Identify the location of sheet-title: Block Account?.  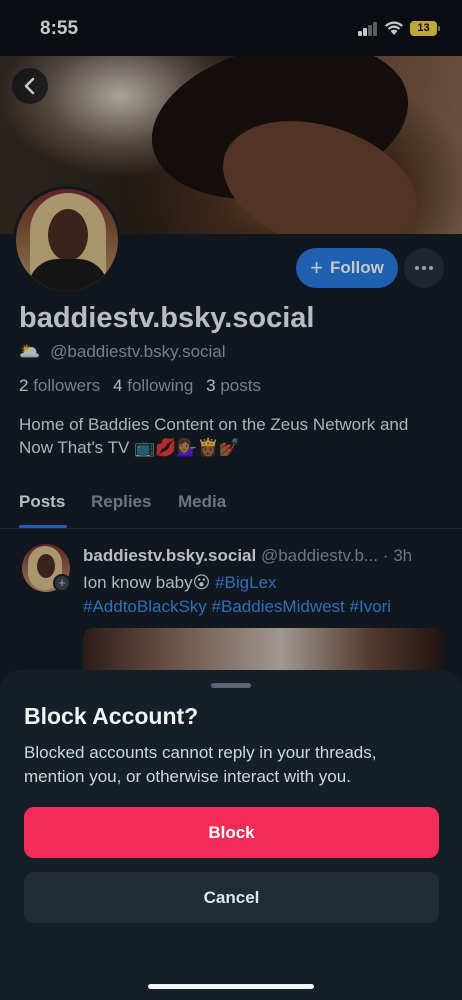
(111, 716).